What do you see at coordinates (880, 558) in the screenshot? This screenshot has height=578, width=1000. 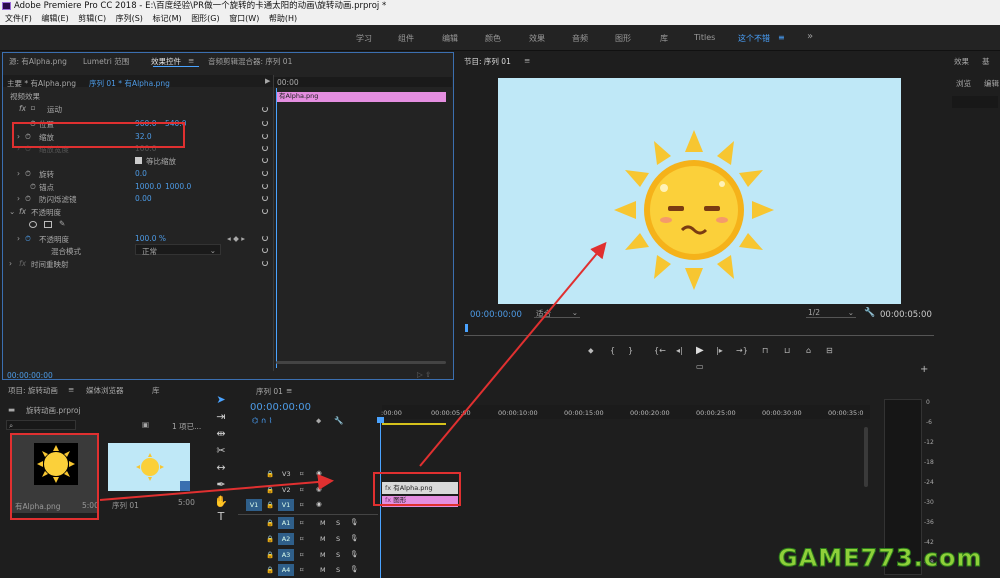 I see `watermark-logo: GAME773.com` at bounding box center [880, 558].